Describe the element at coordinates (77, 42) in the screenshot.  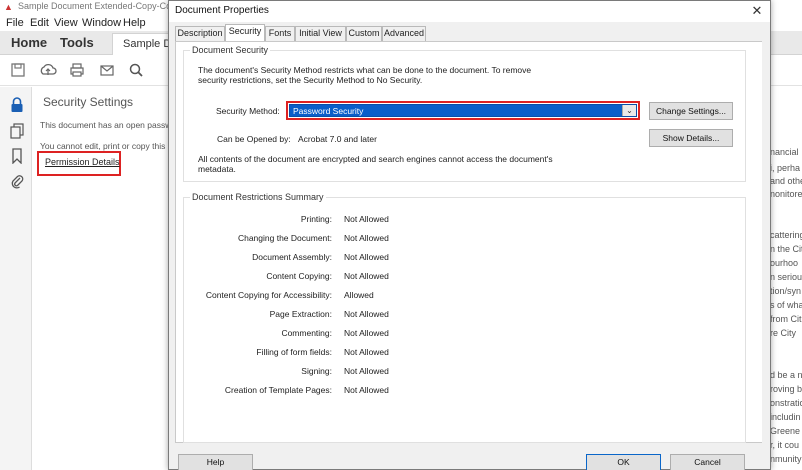
I see `tab-tools: Tools` at that location.